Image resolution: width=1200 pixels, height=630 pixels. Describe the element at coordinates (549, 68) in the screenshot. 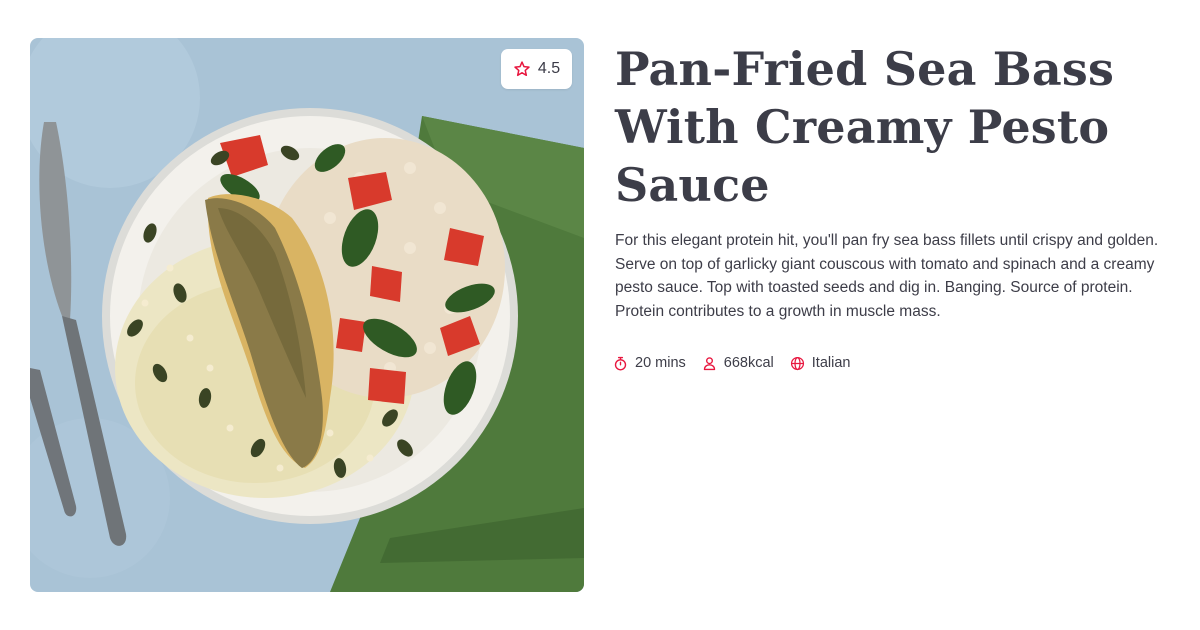

I see `rating-value: 4.5` at that location.